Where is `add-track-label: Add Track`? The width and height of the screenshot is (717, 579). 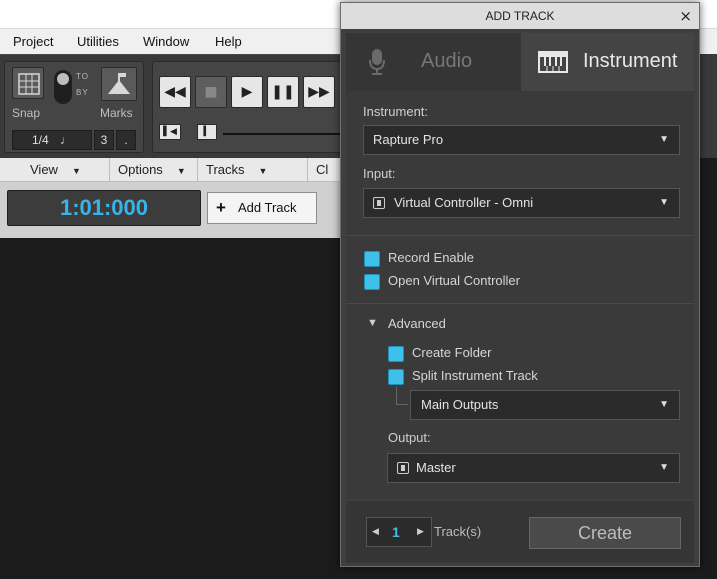
add-track-label: Add Track is located at coordinates (267, 207).